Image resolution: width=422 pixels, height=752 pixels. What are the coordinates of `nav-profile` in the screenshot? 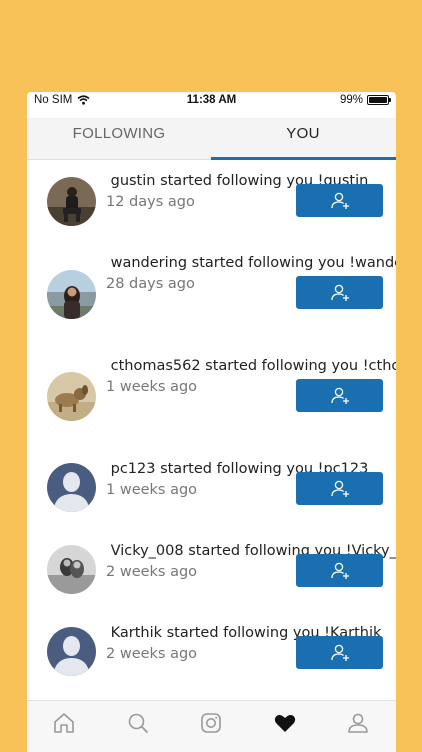 It's located at (358, 723).